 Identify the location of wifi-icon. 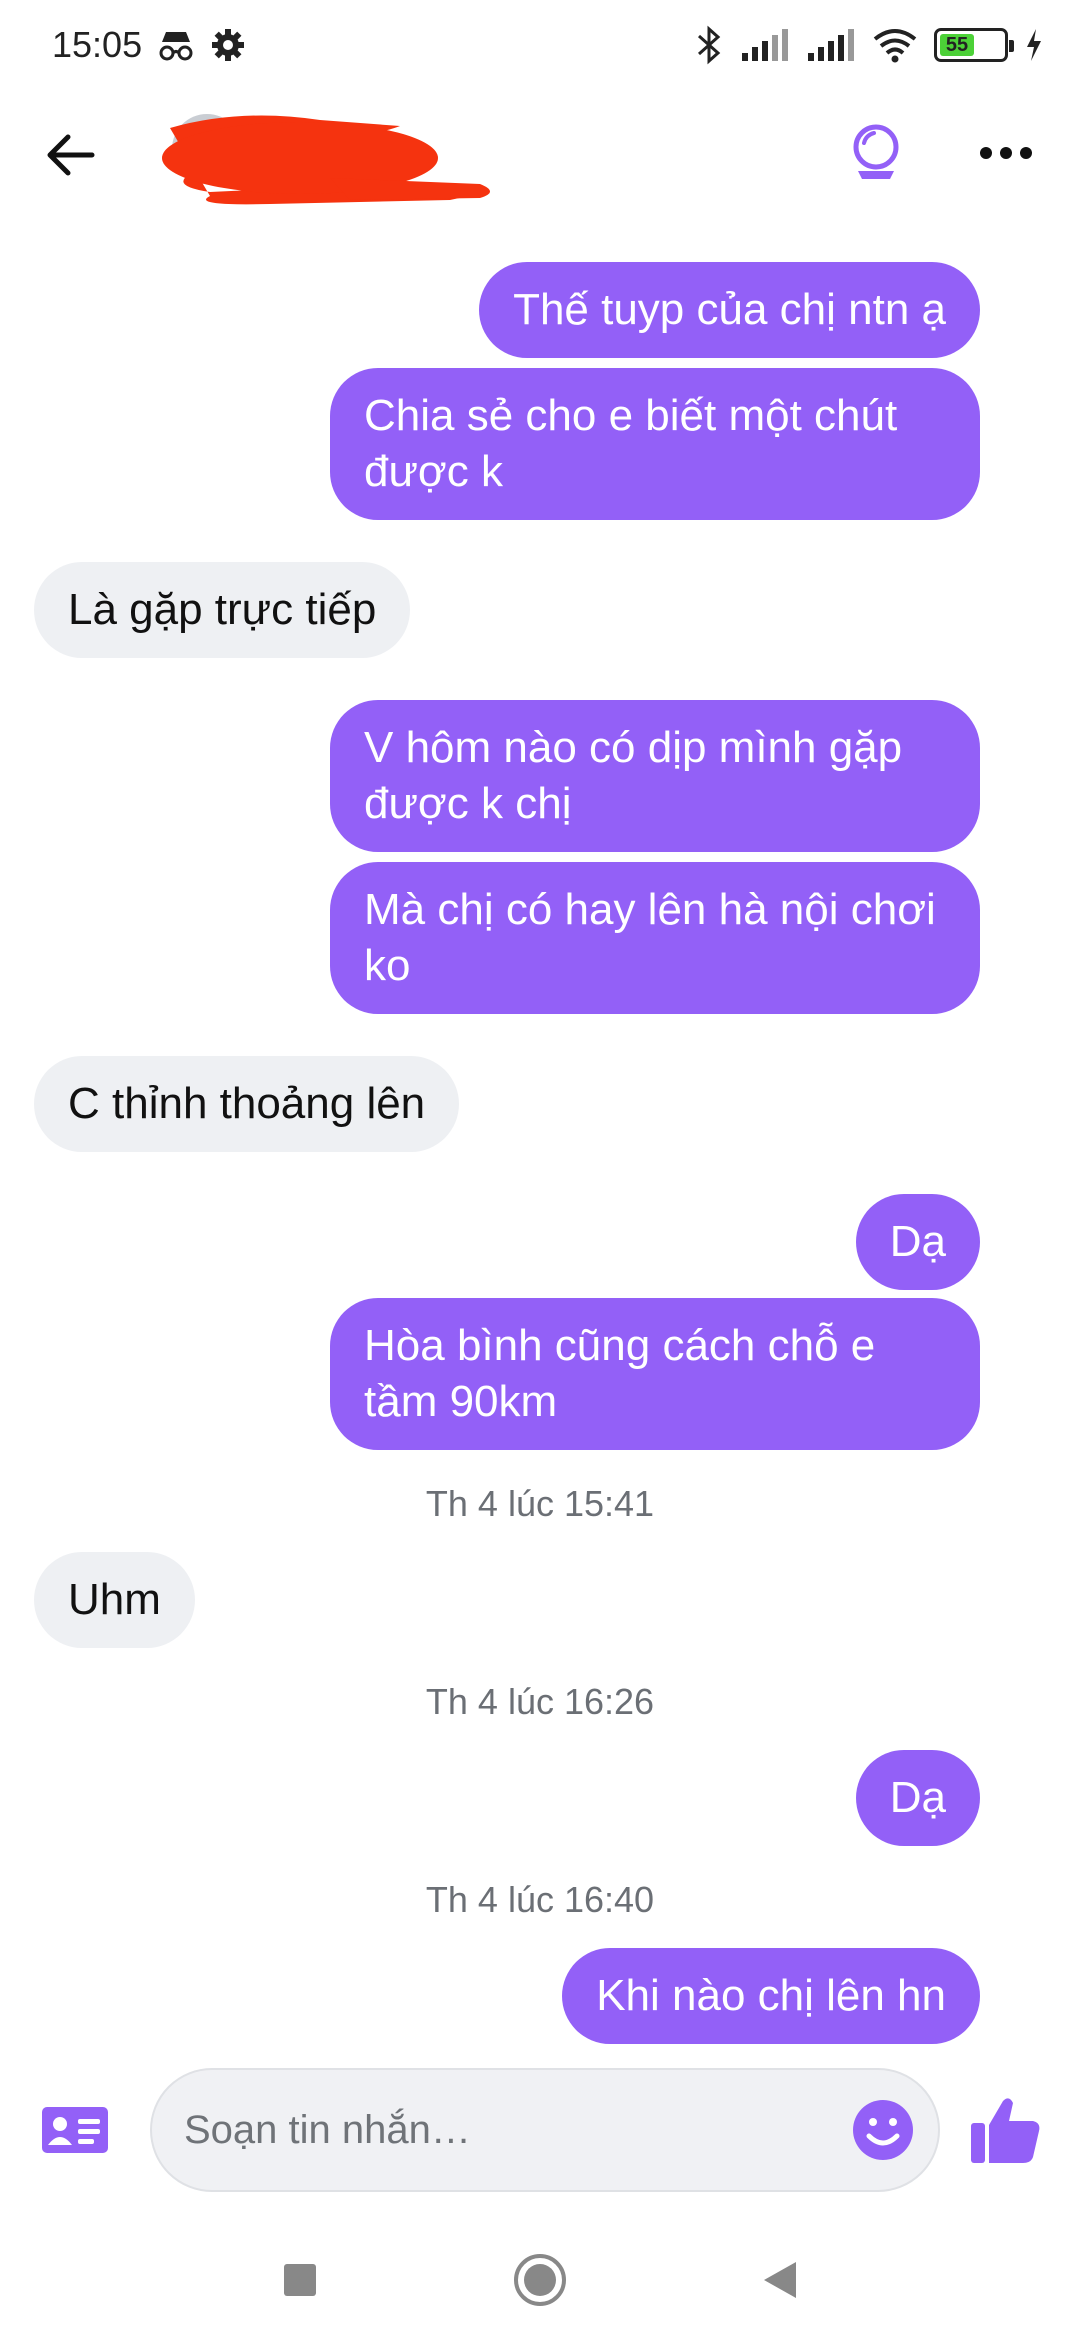
(895, 45).